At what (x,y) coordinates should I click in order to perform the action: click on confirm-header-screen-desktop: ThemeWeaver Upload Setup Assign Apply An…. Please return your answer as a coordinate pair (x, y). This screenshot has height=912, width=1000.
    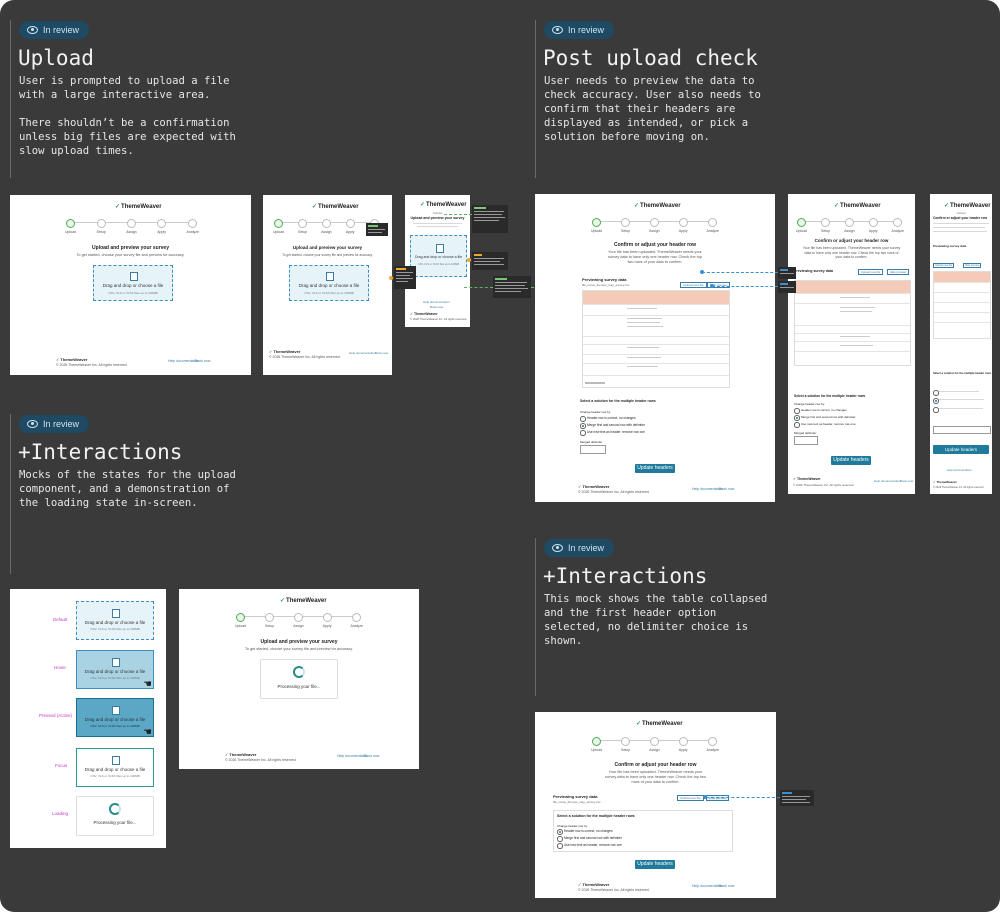
    Looking at the image, I should click on (655, 348).